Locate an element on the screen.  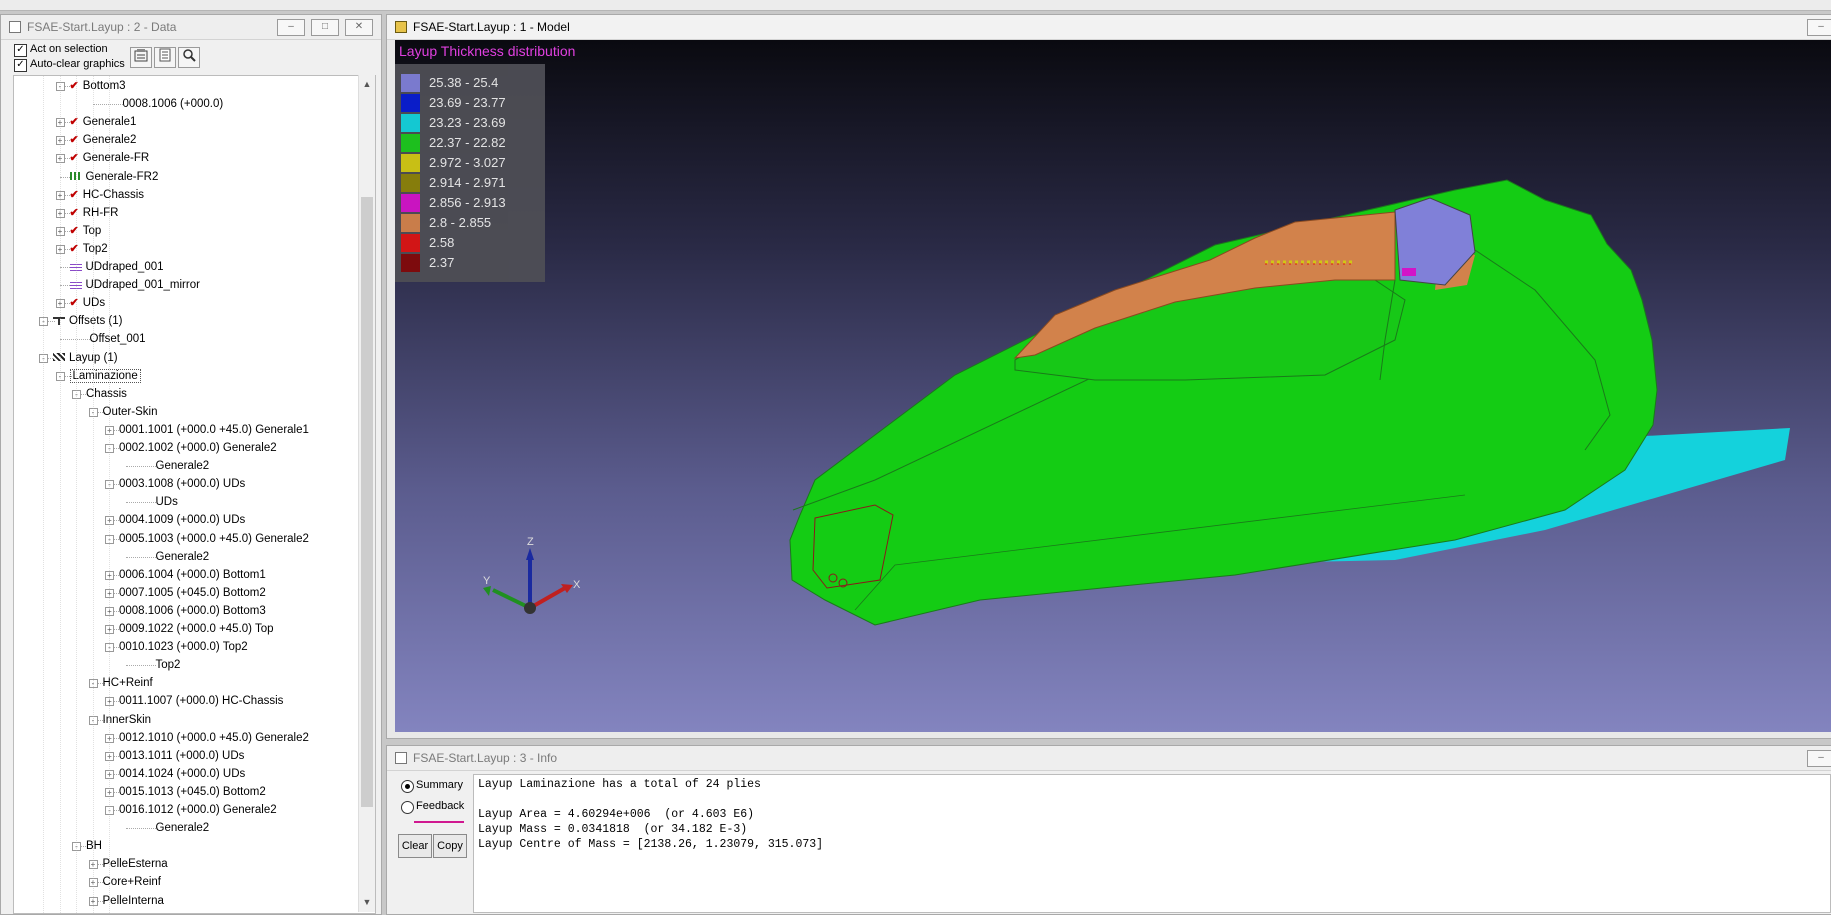
tree-item-label: Top2 is located at coordinates (168, 665).